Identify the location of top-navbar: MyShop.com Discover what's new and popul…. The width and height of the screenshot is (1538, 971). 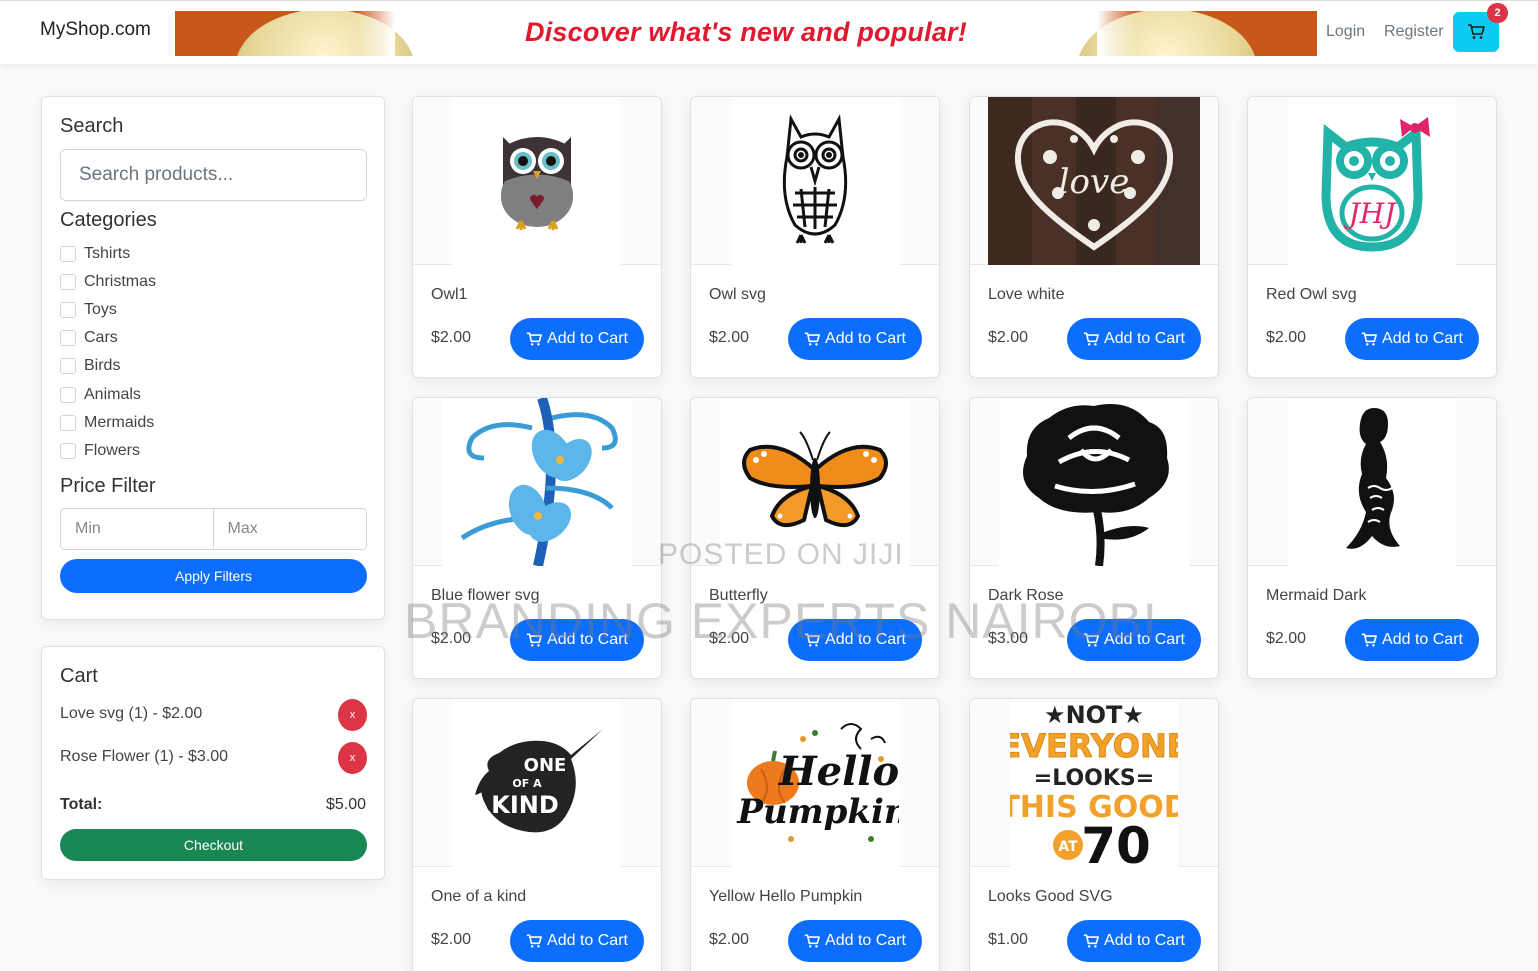
(769, 32).